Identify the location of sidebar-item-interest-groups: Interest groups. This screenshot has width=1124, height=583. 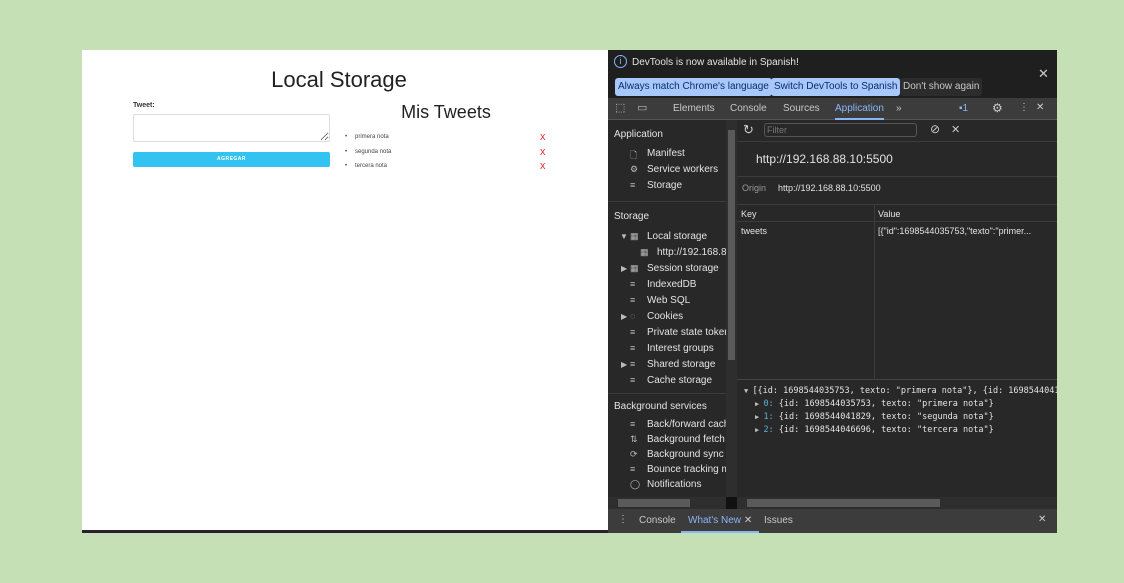
(680, 348).